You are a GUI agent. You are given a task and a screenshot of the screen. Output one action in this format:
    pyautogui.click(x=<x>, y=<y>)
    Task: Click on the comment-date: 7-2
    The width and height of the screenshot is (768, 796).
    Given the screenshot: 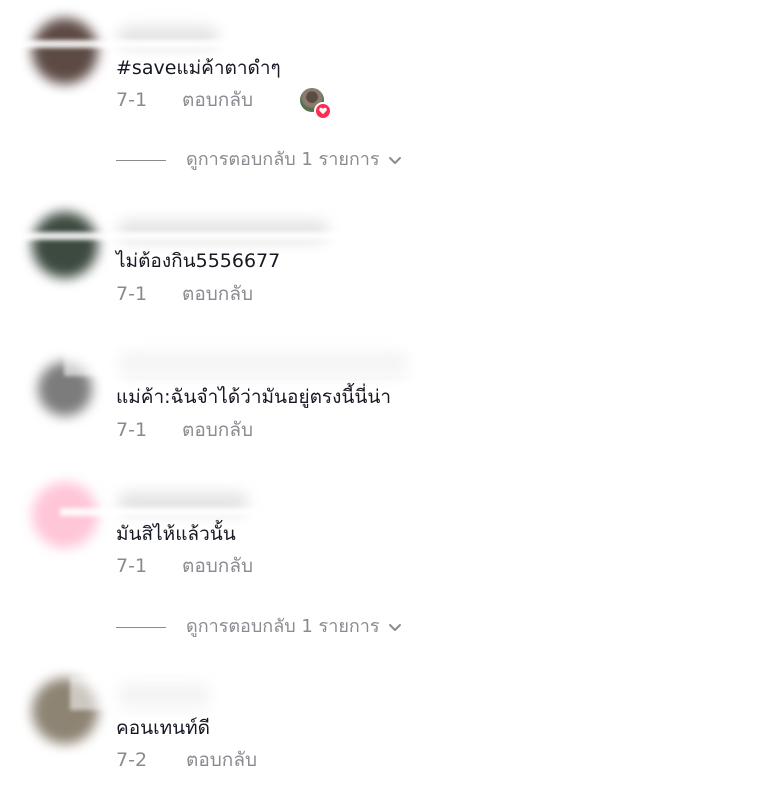 What is the action you would take?
    pyautogui.click(x=132, y=760)
    